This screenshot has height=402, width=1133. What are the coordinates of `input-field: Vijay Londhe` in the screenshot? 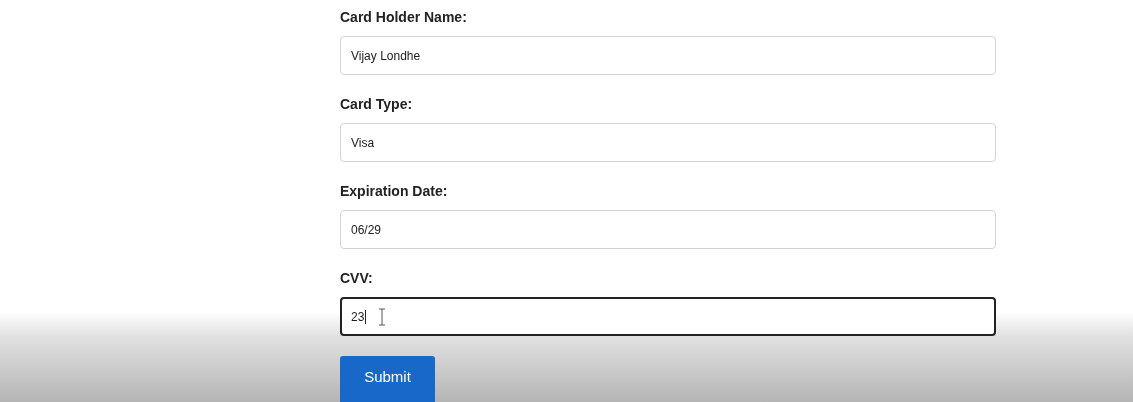 It's located at (668, 55).